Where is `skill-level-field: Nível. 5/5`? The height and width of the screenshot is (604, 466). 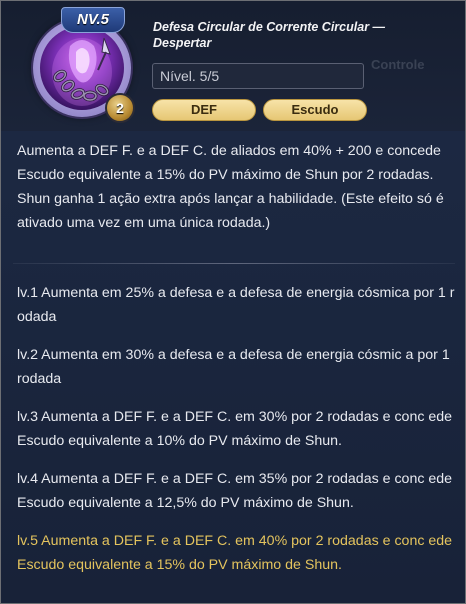
skill-level-field: Nível. 5/5 is located at coordinates (258, 76).